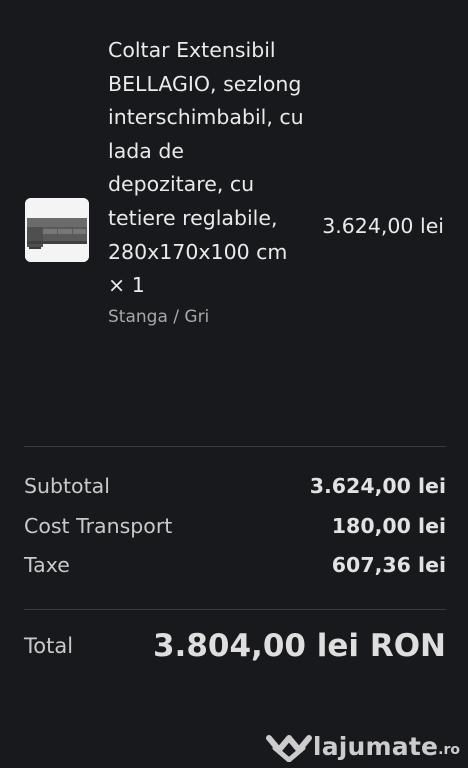  I want to click on total-row: Total 3.804,00 lei RON, so click(235, 646).